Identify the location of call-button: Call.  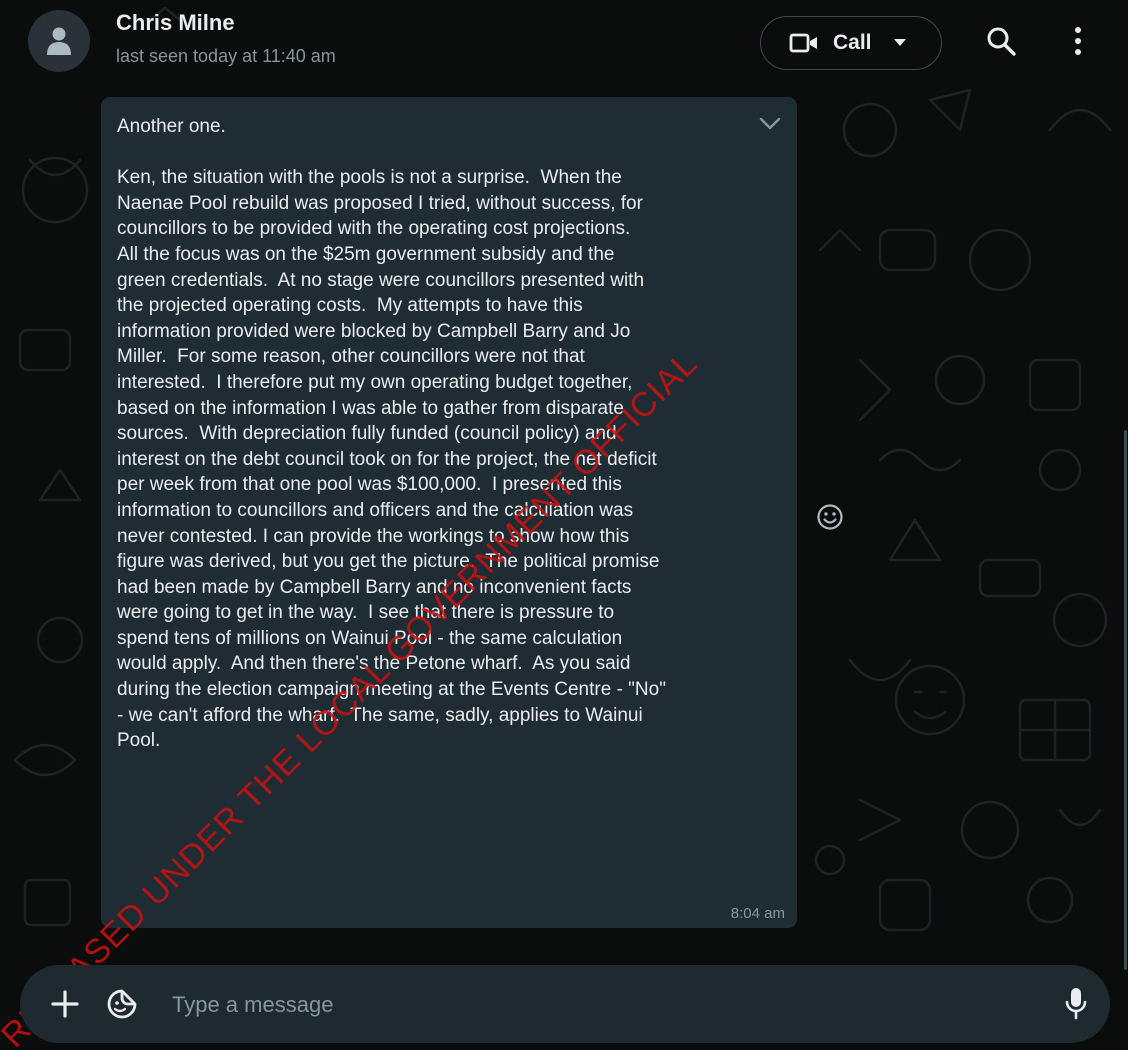
(851, 43).